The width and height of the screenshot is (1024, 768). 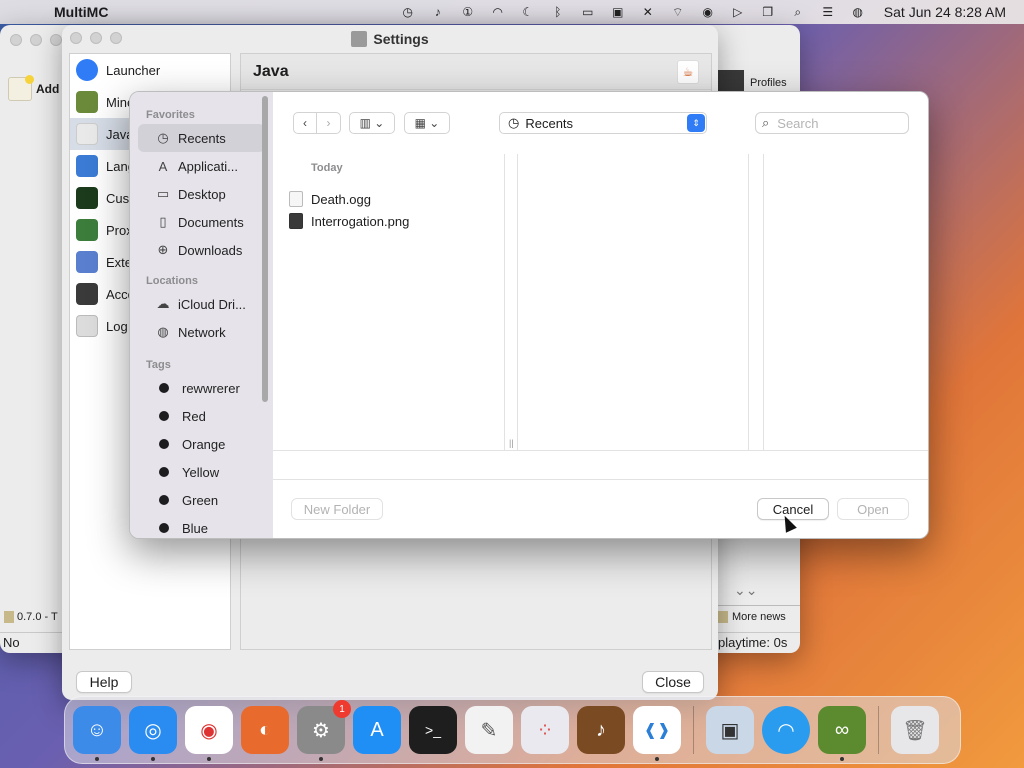 I want to click on add-instance-label: Add, so click(x=48, y=89).